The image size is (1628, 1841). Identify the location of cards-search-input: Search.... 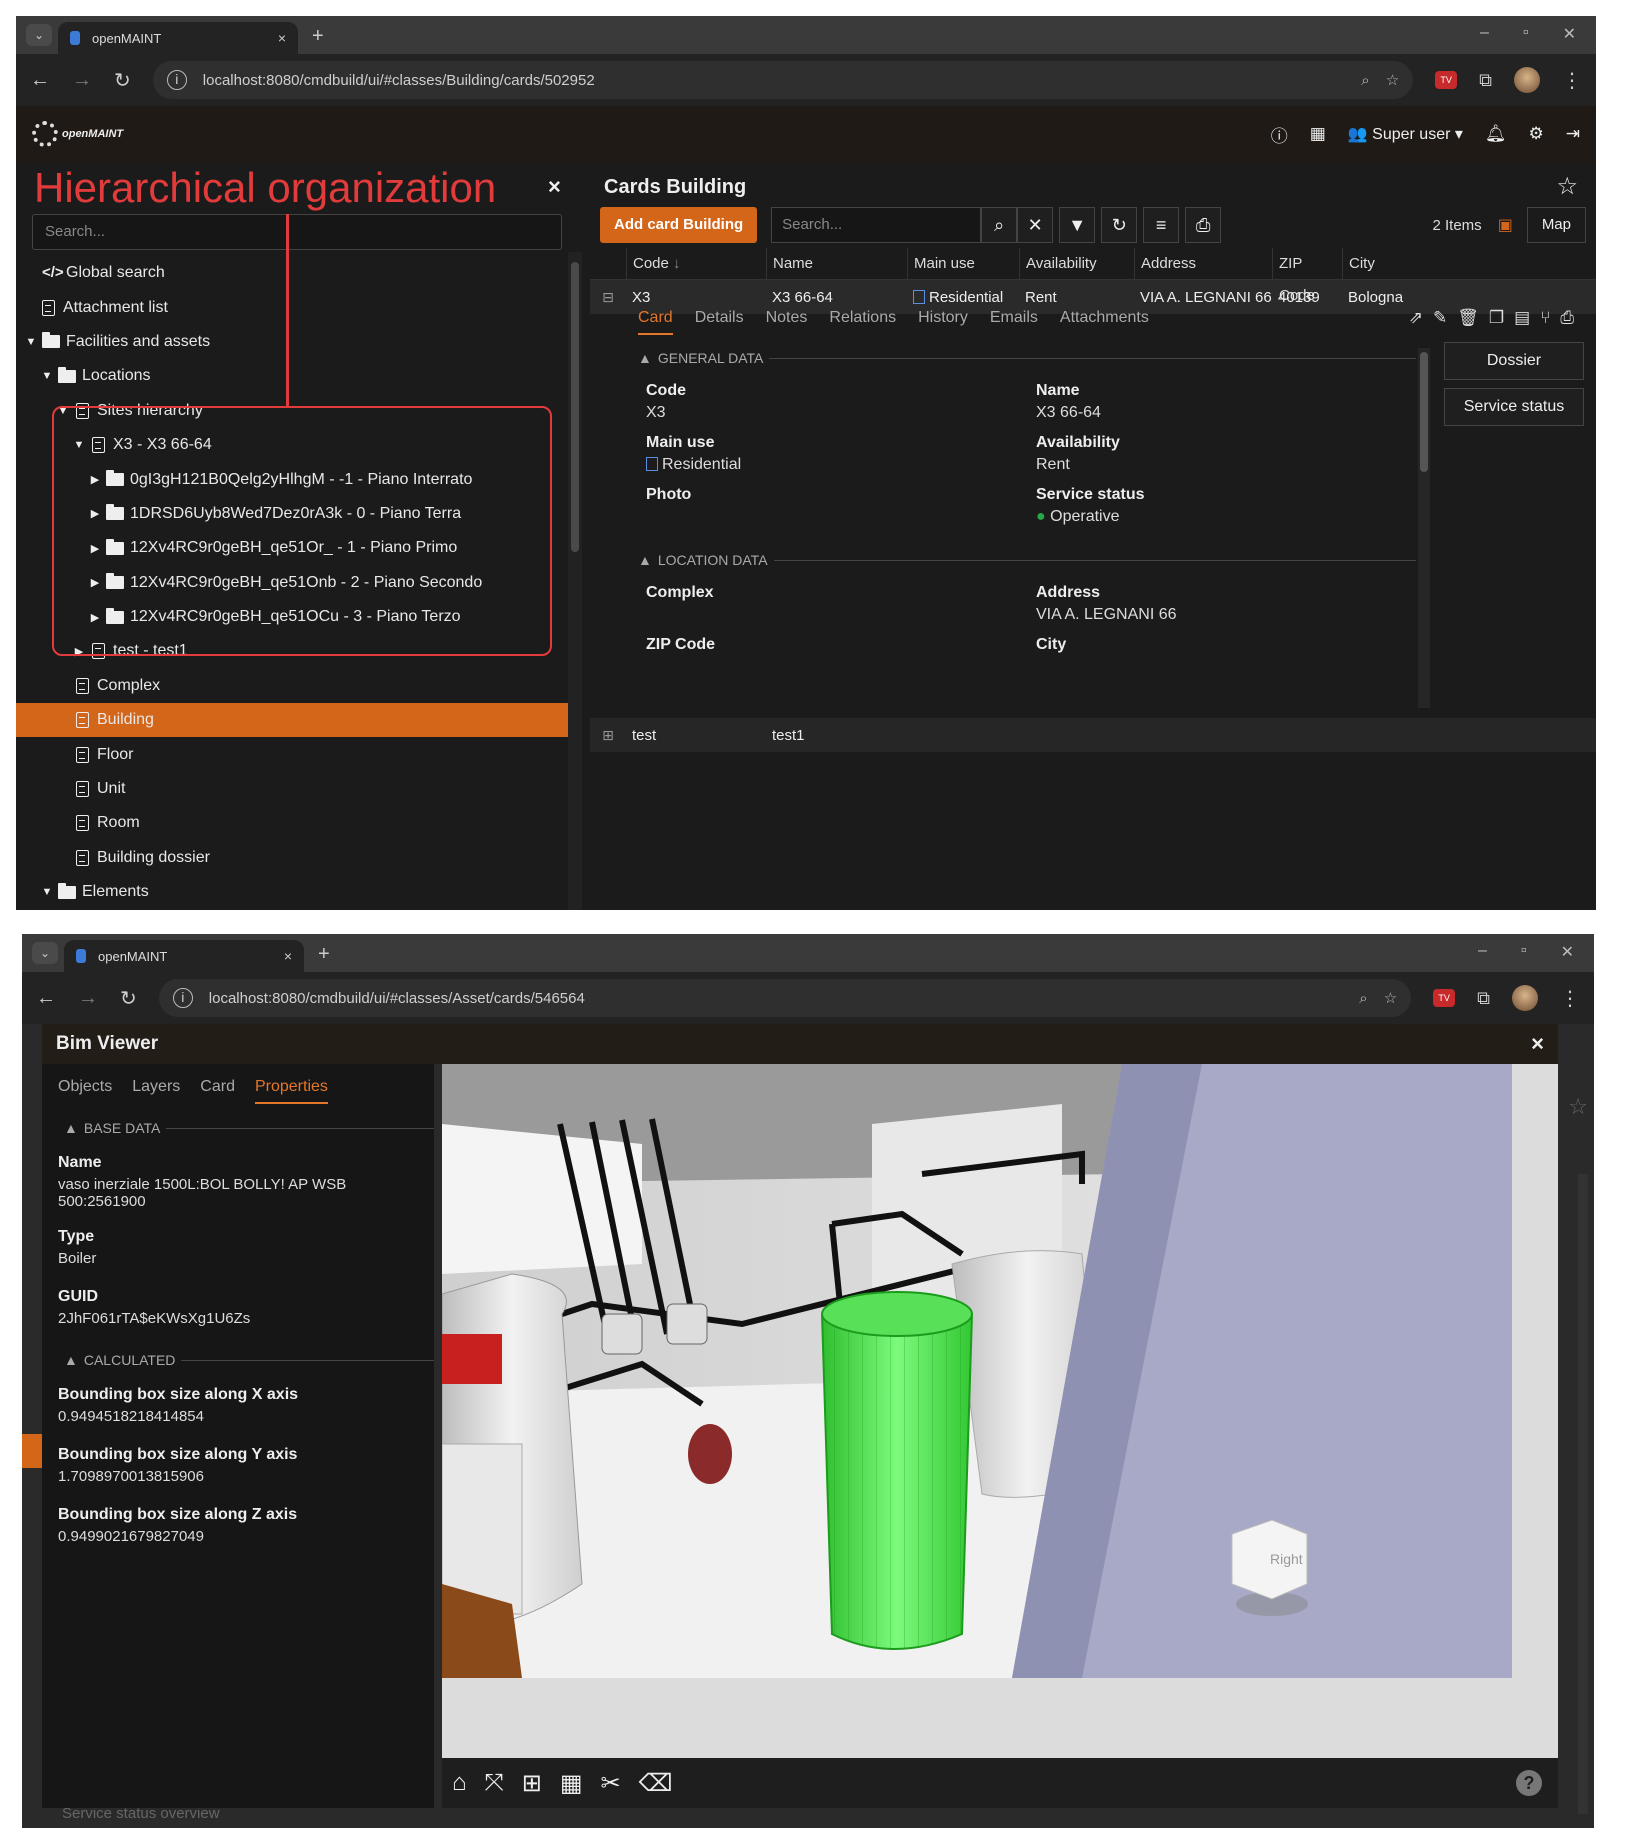
(876, 225).